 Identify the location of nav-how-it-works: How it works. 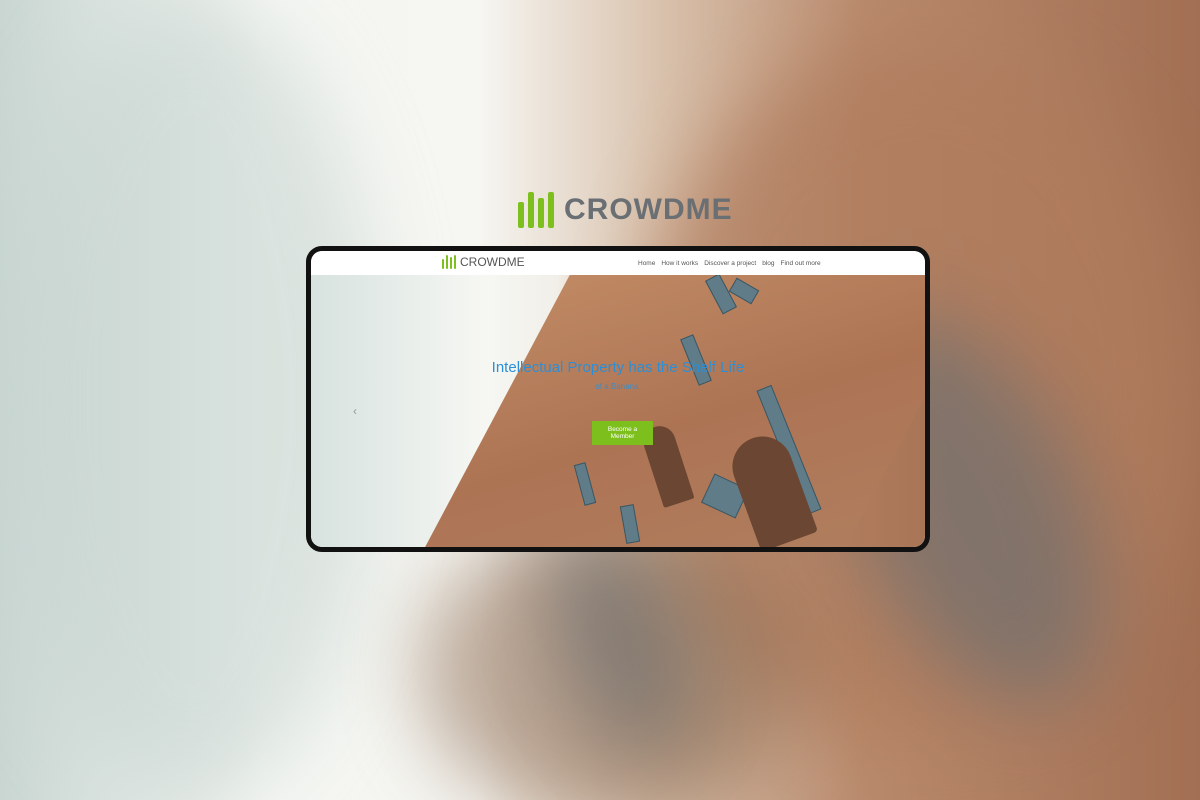
(679, 263).